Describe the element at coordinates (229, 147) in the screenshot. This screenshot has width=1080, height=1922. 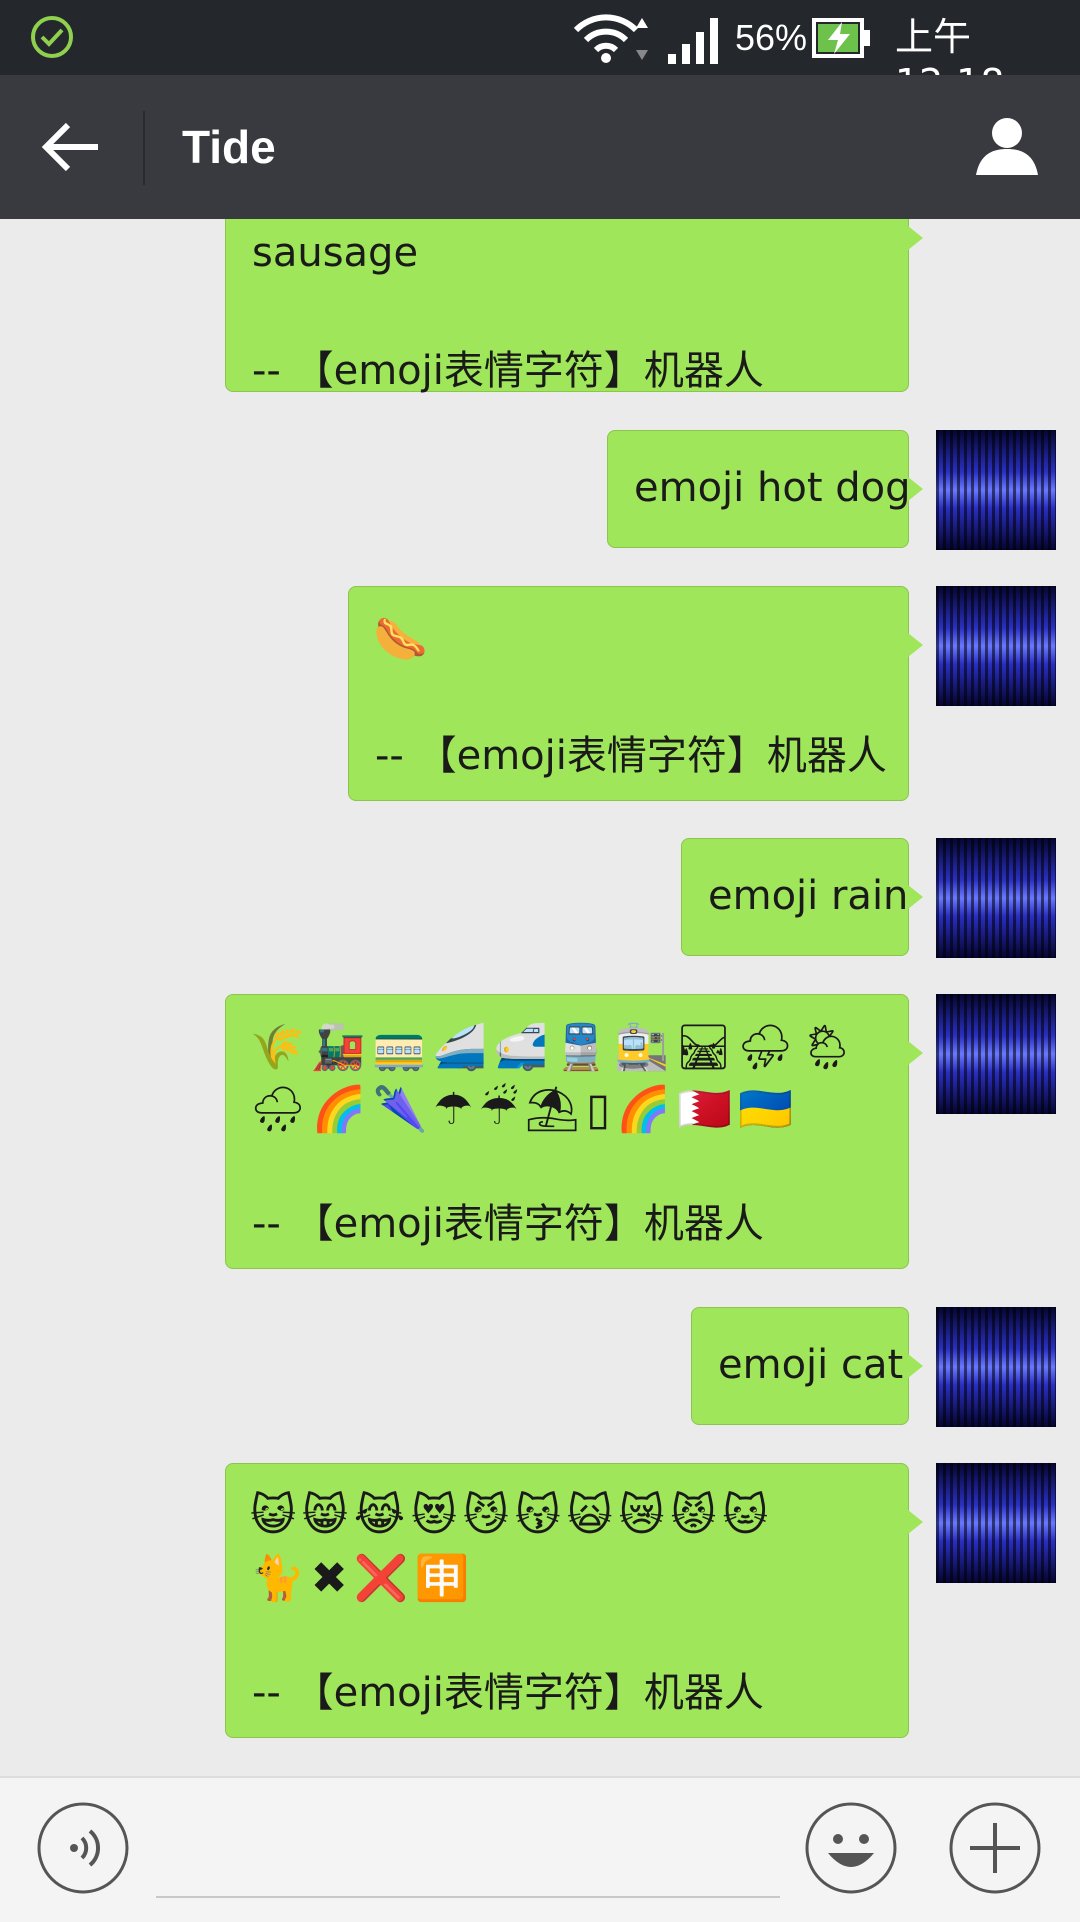
I see `chat-title: Tide` at that location.